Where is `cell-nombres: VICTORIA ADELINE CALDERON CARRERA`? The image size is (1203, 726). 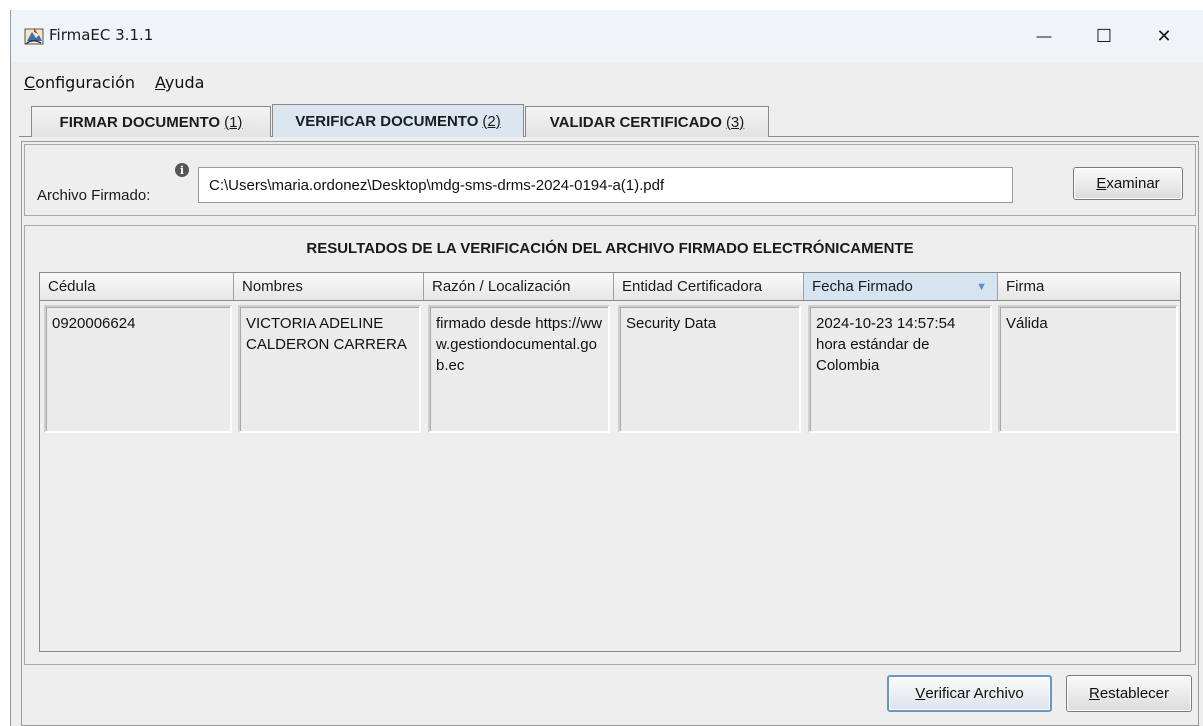 cell-nombres: VICTORIA ADELINE CALDERON CARRERA is located at coordinates (329, 369).